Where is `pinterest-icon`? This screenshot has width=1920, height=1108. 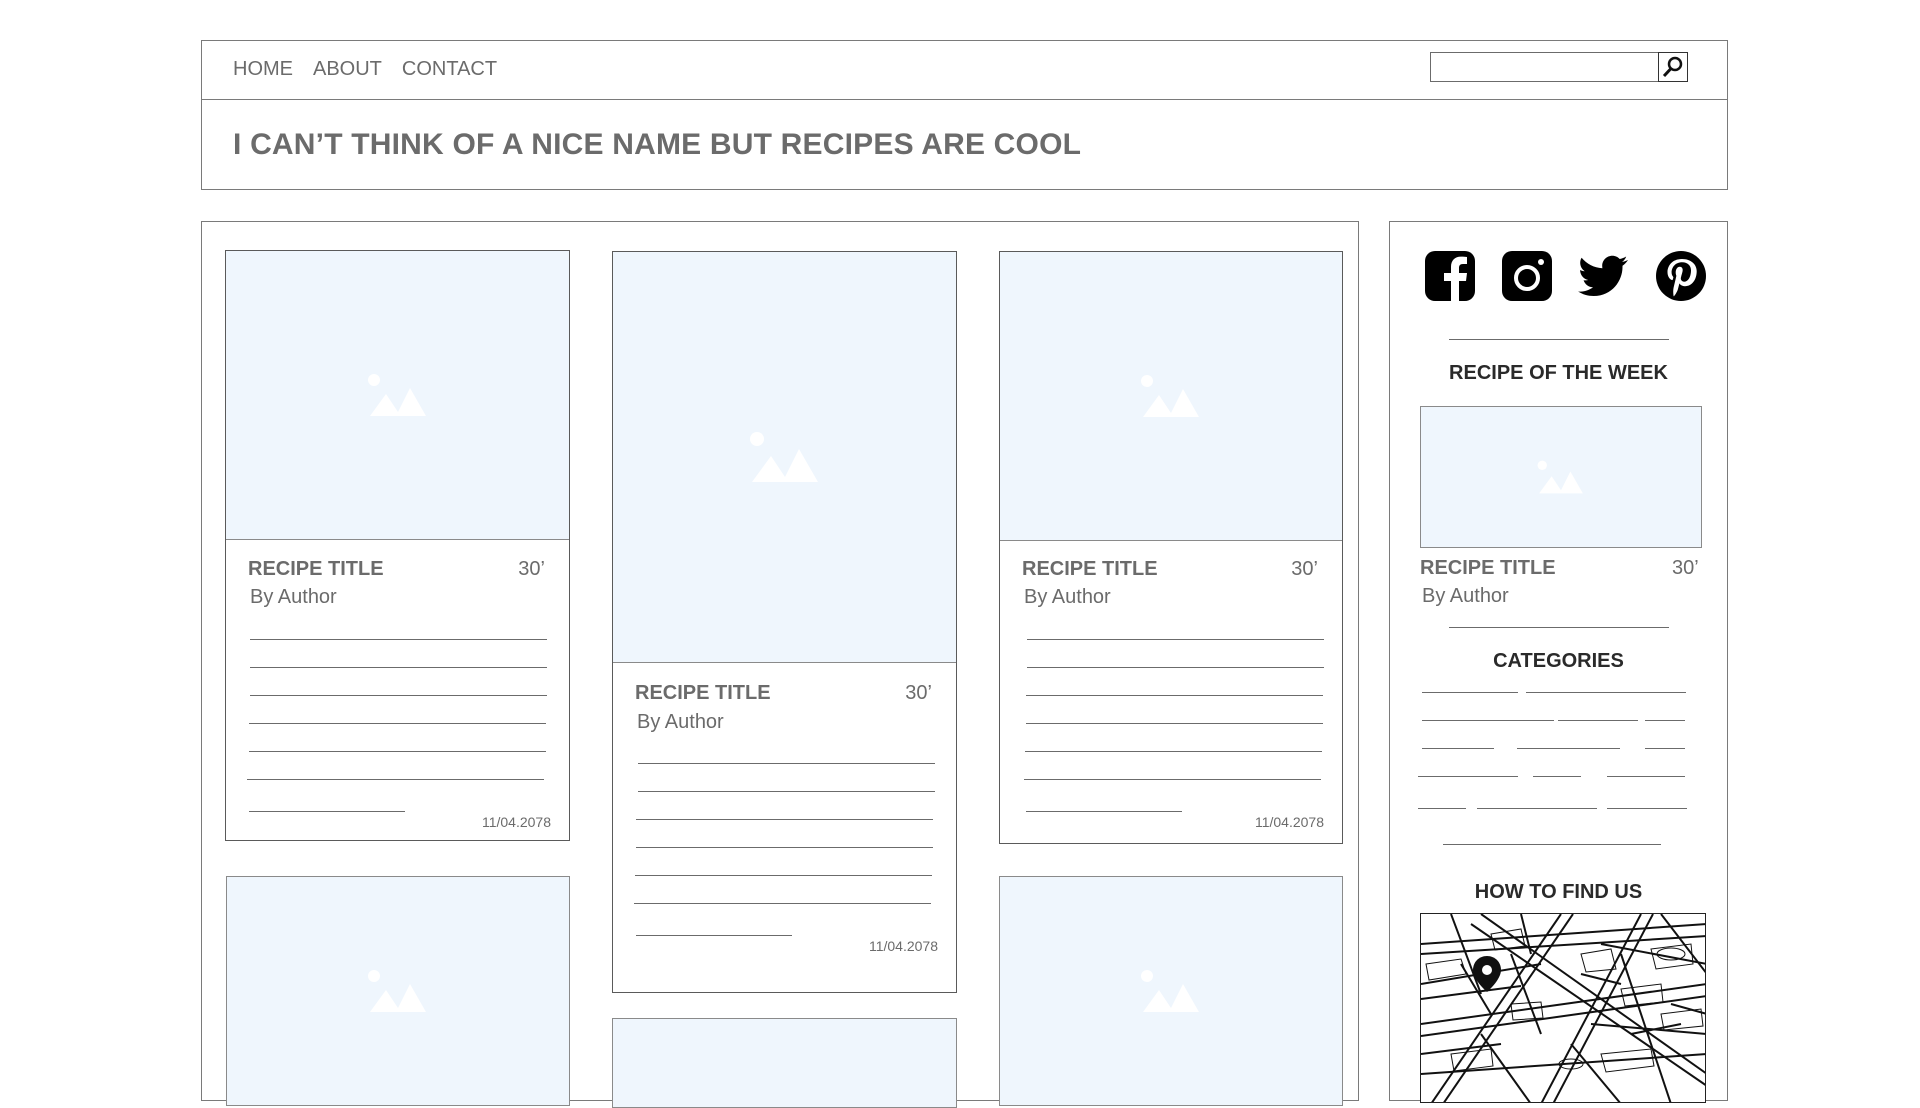 pinterest-icon is located at coordinates (1681, 276).